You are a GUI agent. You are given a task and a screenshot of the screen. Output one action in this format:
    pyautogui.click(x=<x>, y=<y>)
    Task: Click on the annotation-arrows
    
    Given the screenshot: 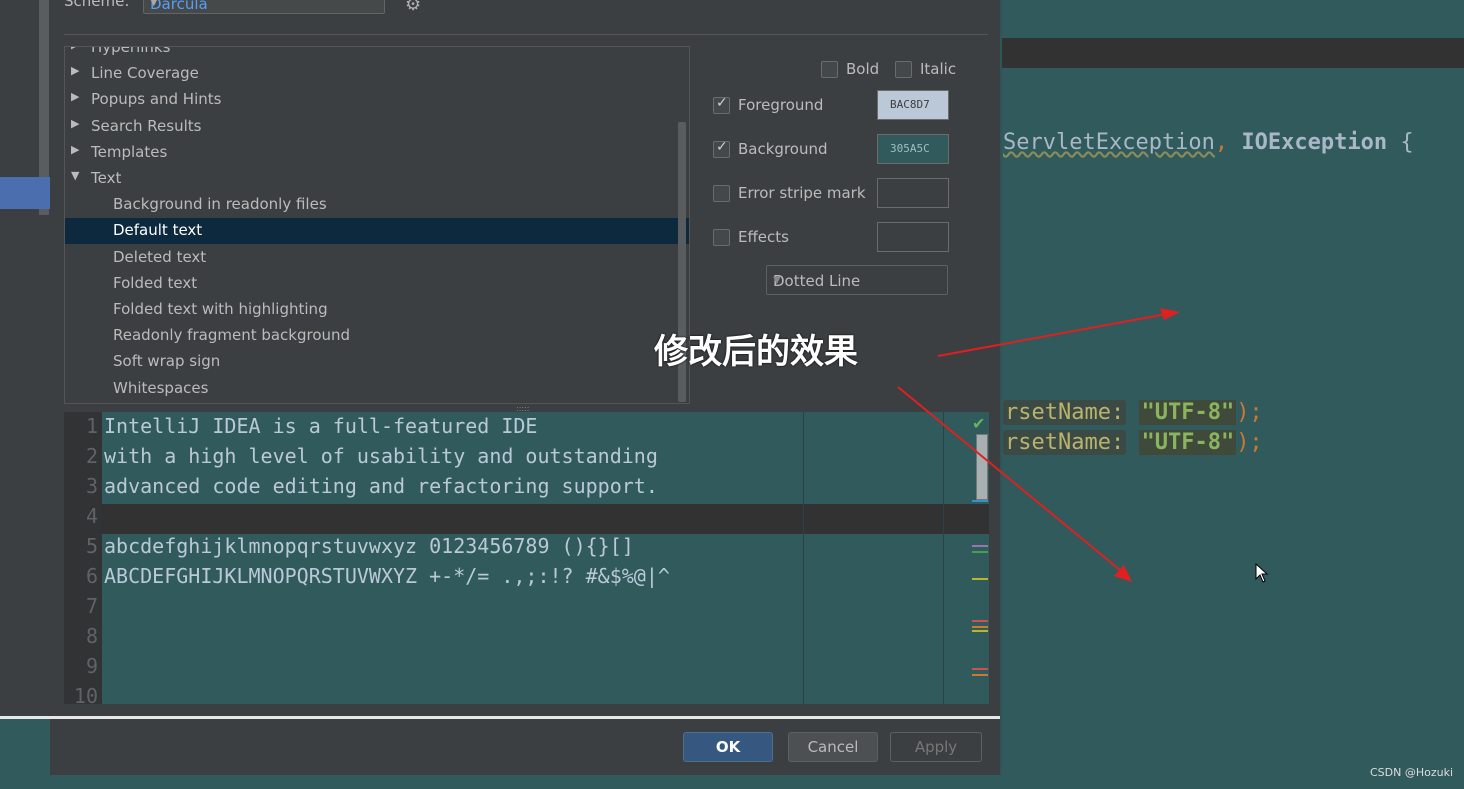 What is the action you would take?
    pyautogui.click(x=1038, y=445)
    